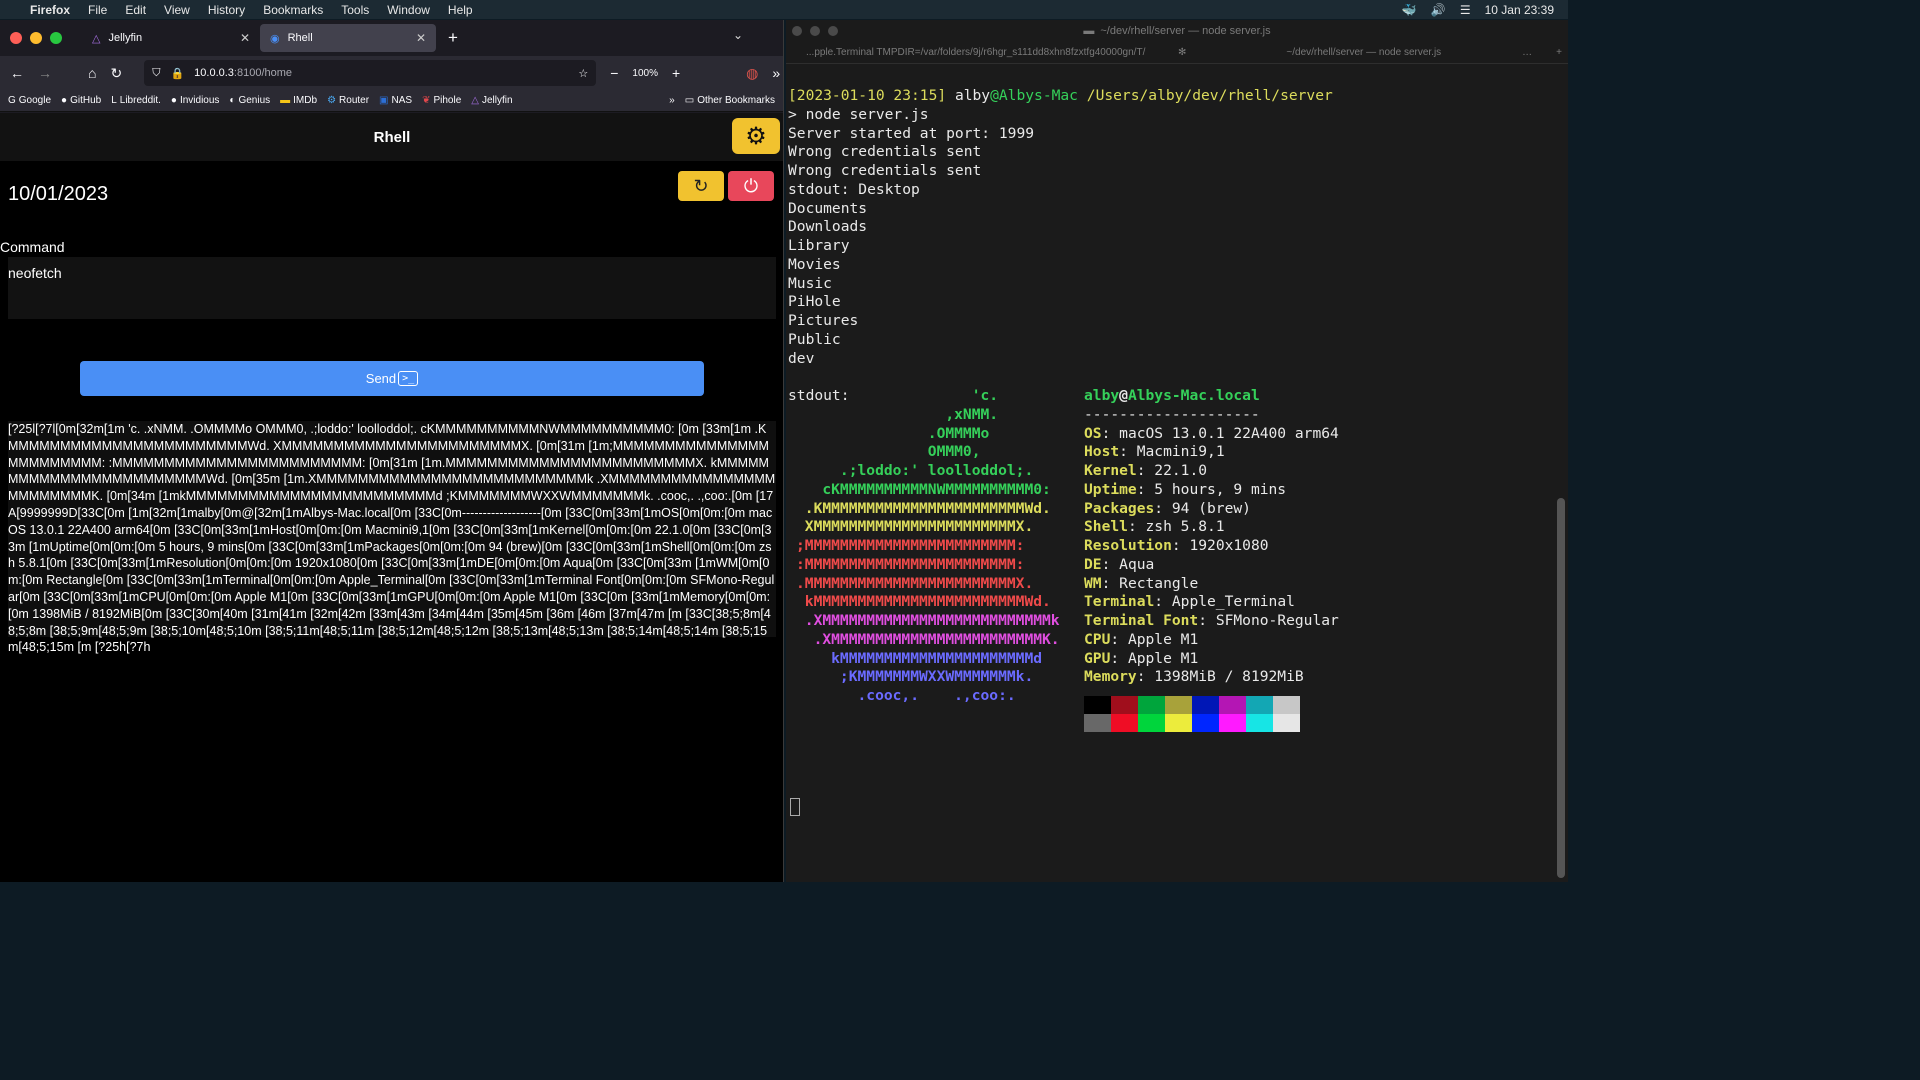  What do you see at coordinates (614, 73) in the screenshot?
I see `zoom-out-icon: −` at bounding box center [614, 73].